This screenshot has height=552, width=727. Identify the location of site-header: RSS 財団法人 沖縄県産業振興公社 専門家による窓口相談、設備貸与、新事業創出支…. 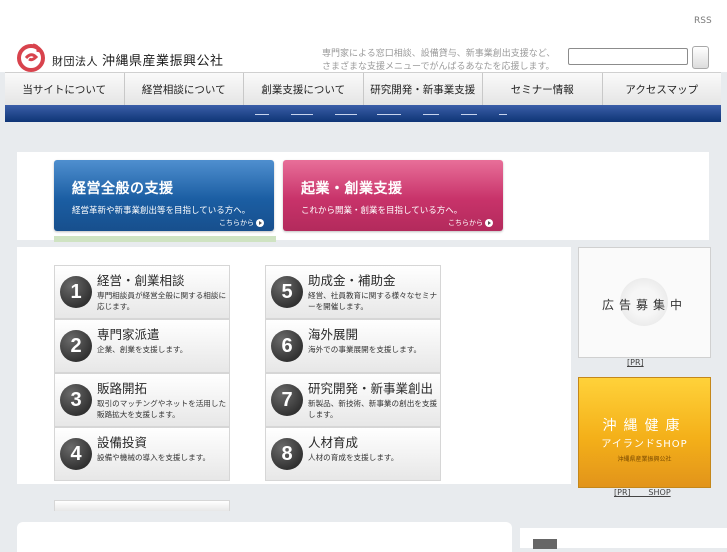
(363, 36).